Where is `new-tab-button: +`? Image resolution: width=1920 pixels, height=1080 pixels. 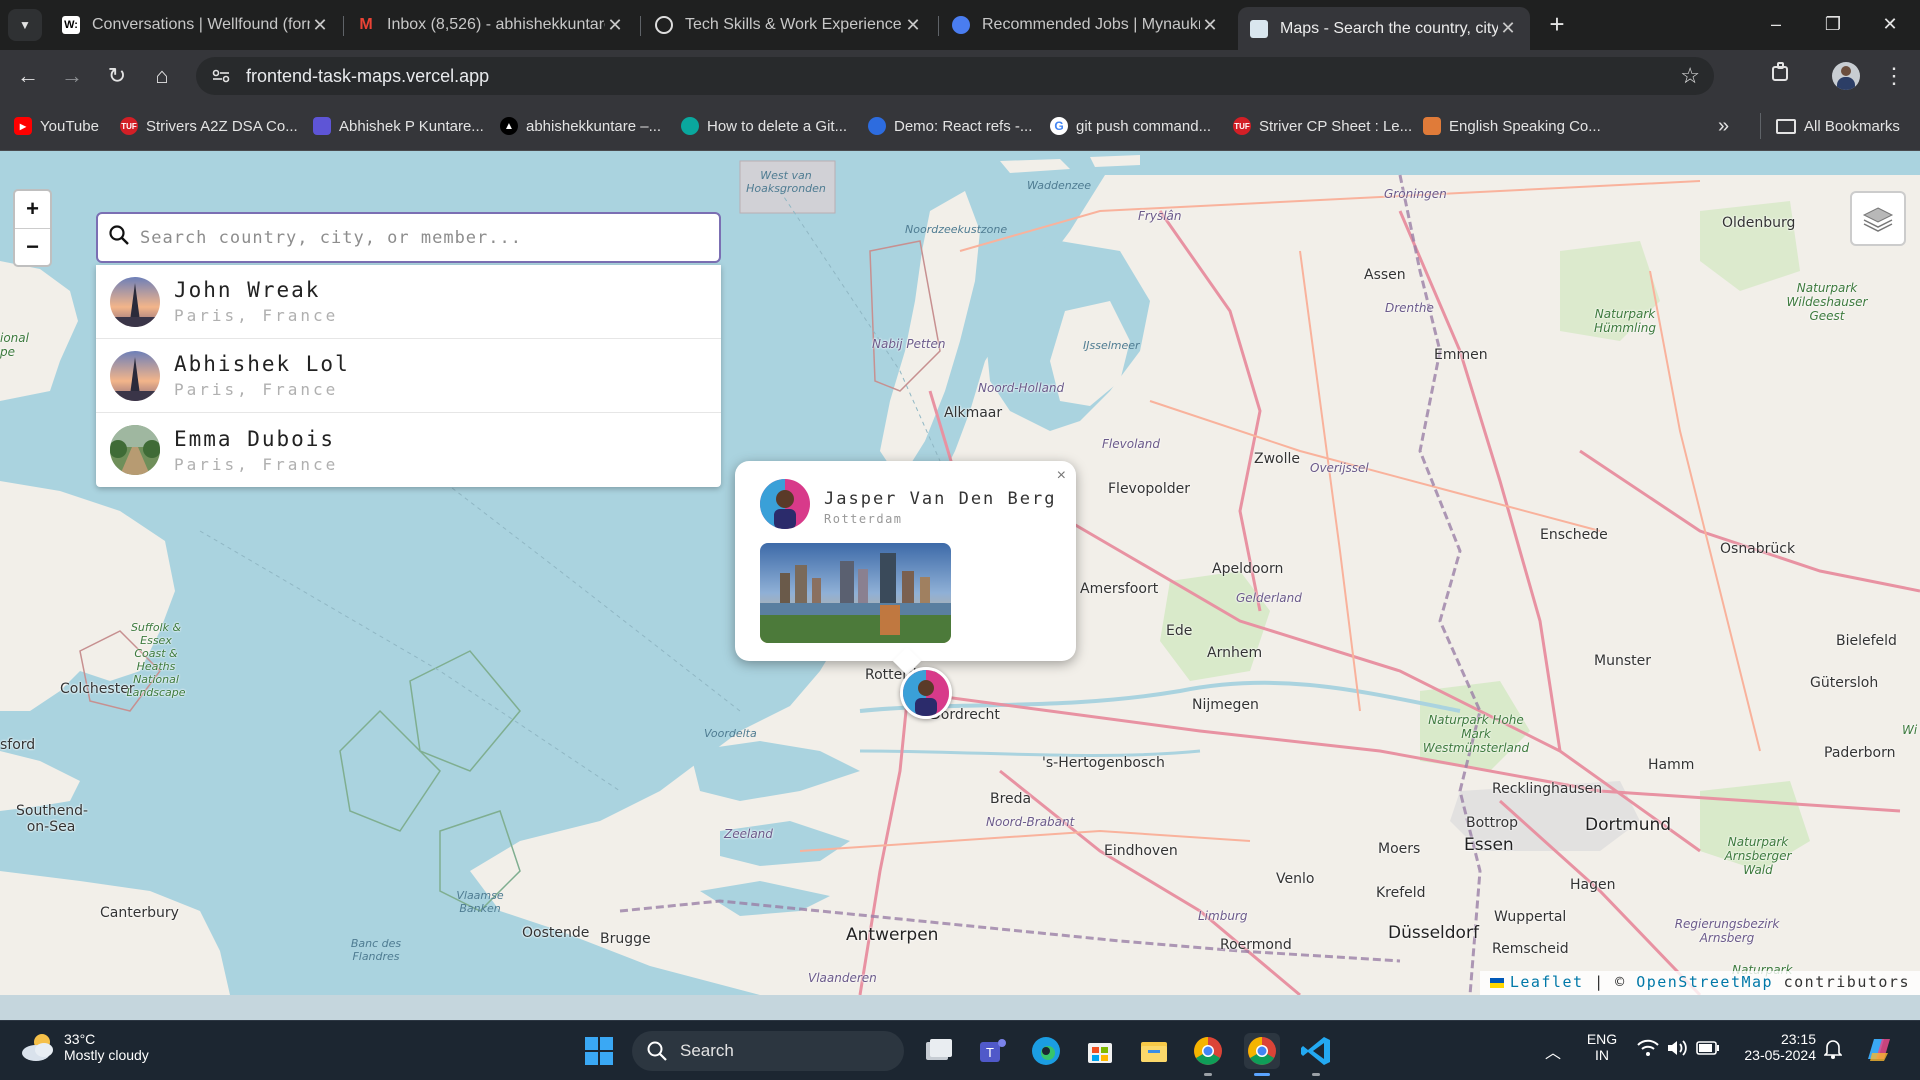
new-tab-button: + is located at coordinates (1557, 25).